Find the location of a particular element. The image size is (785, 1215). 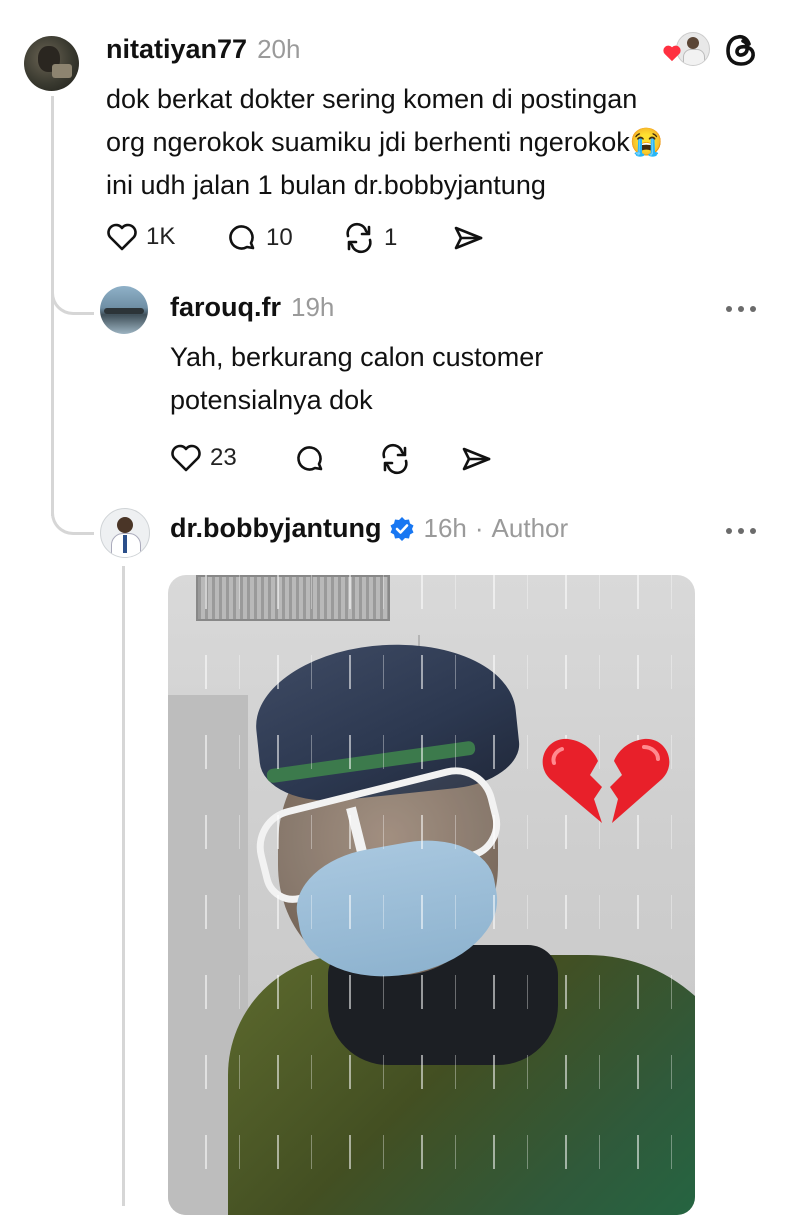

reply-text-line: potensialnya dok is located at coordinates (271, 400).